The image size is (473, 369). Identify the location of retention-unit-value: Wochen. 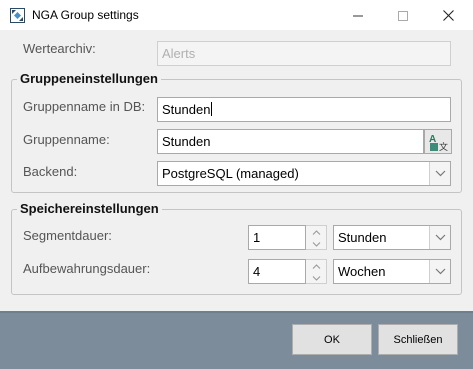
(362, 271).